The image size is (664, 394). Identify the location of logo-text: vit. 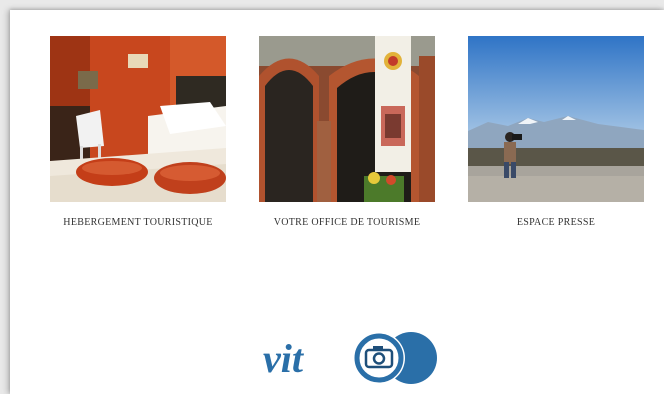
(284, 358).